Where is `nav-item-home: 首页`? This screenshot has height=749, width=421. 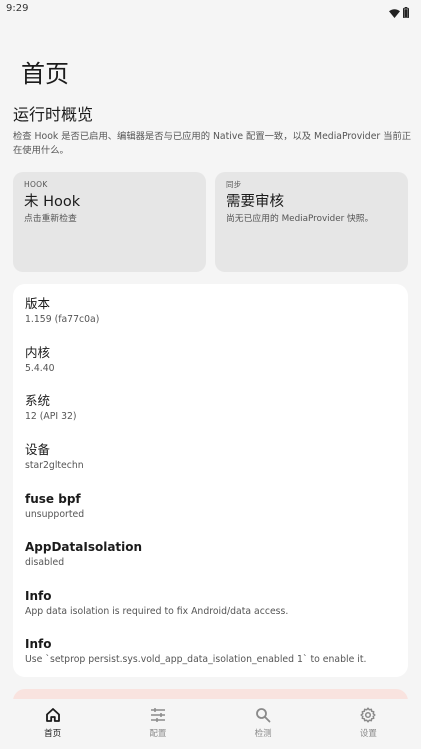
nav-item-home: 首页 is located at coordinates (52, 724).